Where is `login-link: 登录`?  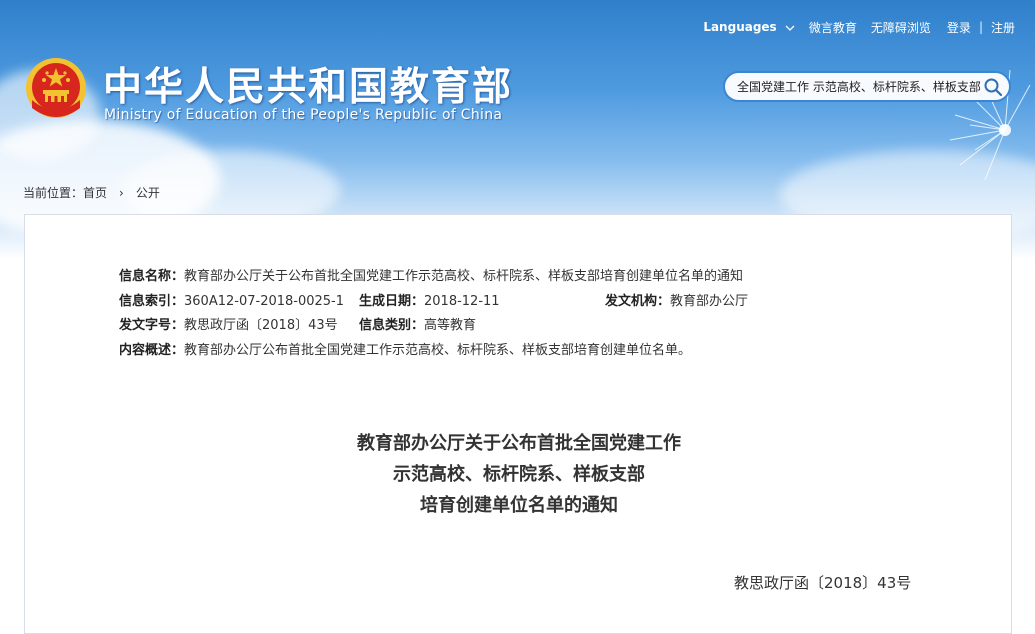
login-link: 登录 is located at coordinates (959, 27).